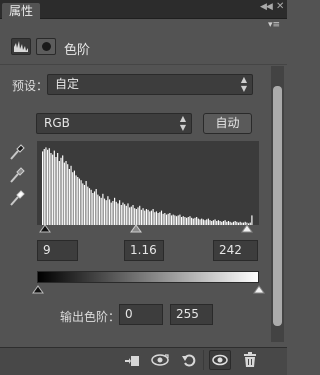 The image size is (320, 375). Describe the element at coordinates (148, 230) in the screenshot. I see `input-level-sliders` at that location.